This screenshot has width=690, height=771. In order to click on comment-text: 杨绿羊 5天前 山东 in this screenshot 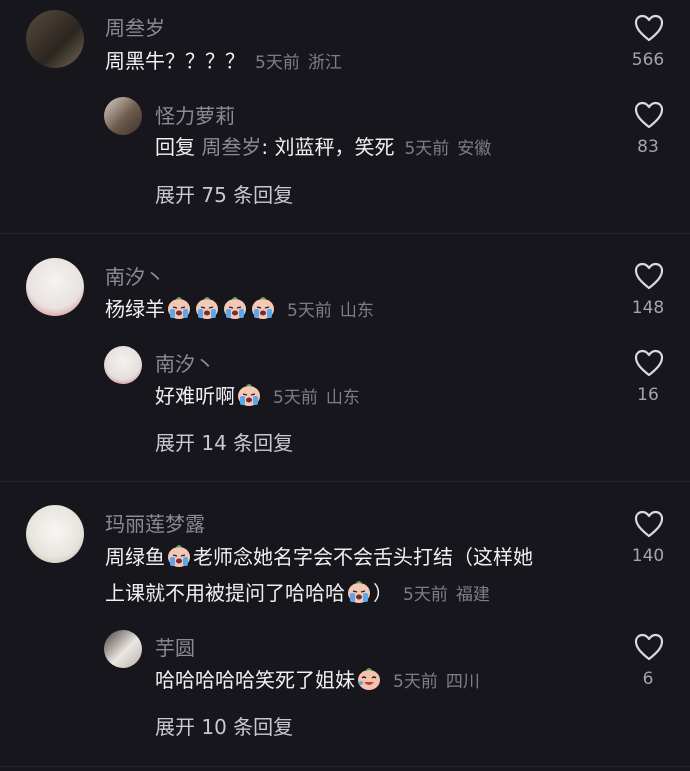, I will do `click(239, 308)`.